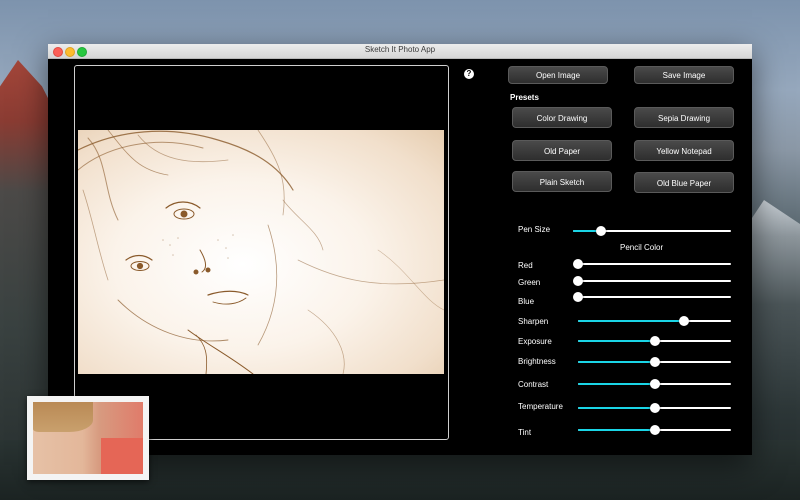 The width and height of the screenshot is (800, 500). Describe the element at coordinates (63, 417) in the screenshot. I see `photo-hair-region` at that location.